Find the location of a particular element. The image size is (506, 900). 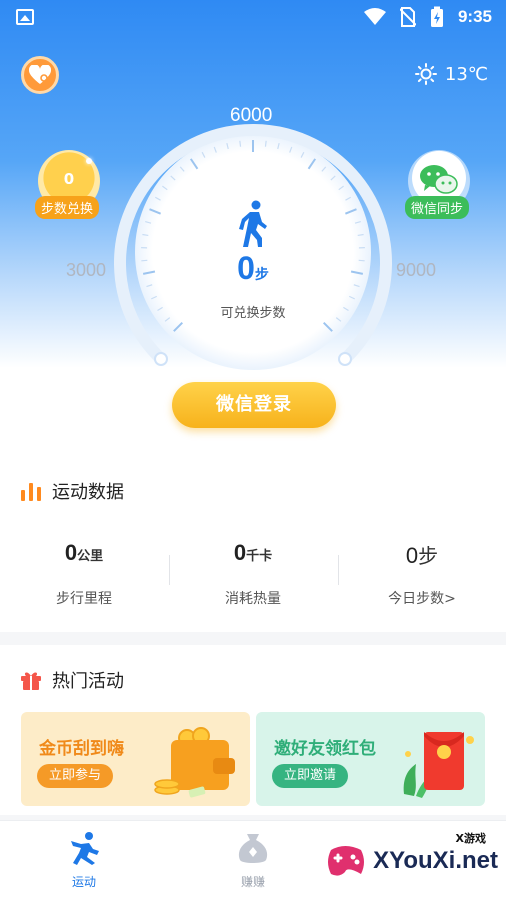

steps-unit: 步 is located at coordinates (261, 275).